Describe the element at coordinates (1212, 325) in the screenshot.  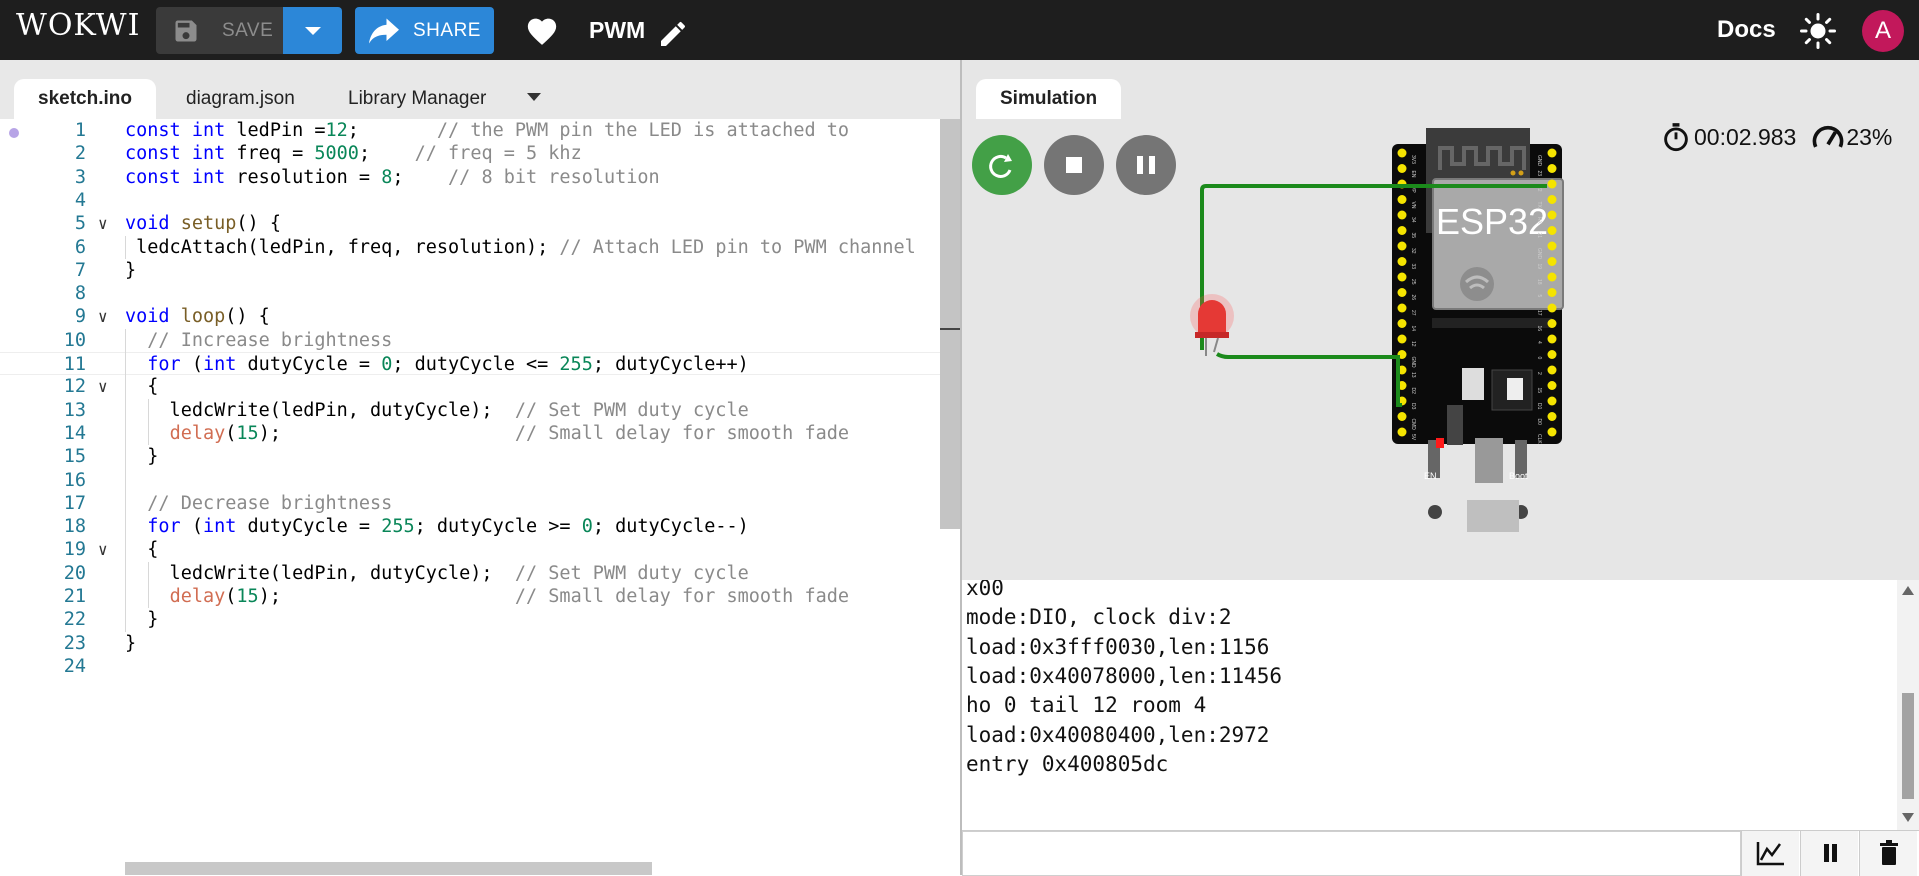
I see `red-led` at that location.